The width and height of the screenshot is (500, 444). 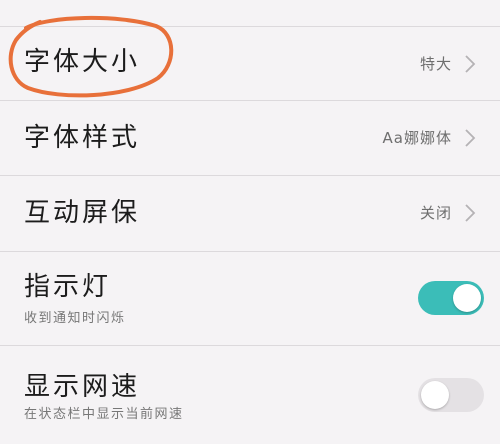 What do you see at coordinates (104, 414) in the screenshot?
I see `setting-show-network-speed-subtitle: 在状态栏中显示当前网速` at bounding box center [104, 414].